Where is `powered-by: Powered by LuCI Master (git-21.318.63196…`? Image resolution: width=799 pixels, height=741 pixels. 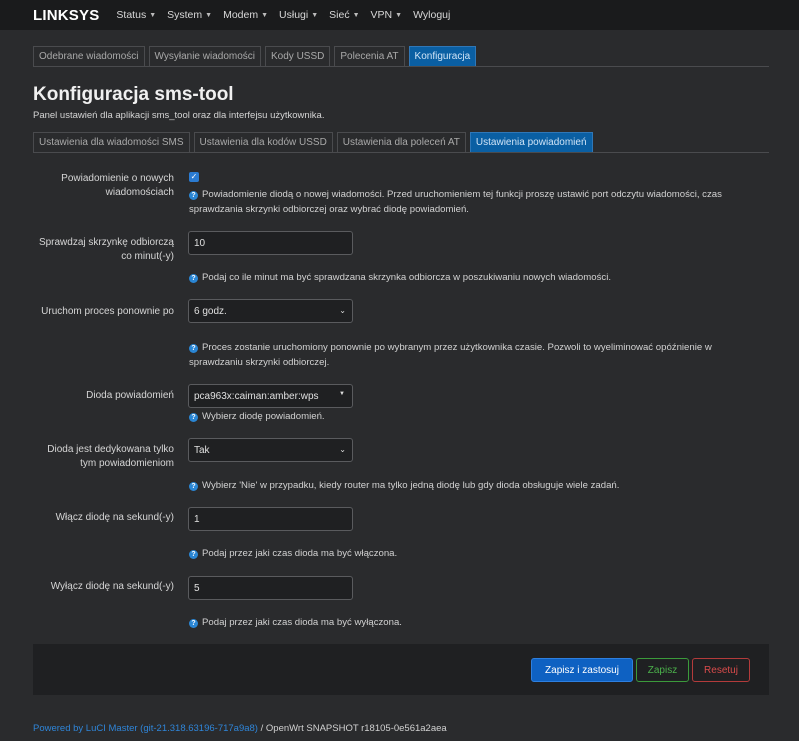
powered-by: Powered by LuCI Master (git-21.318.63196… is located at coordinates (240, 728).